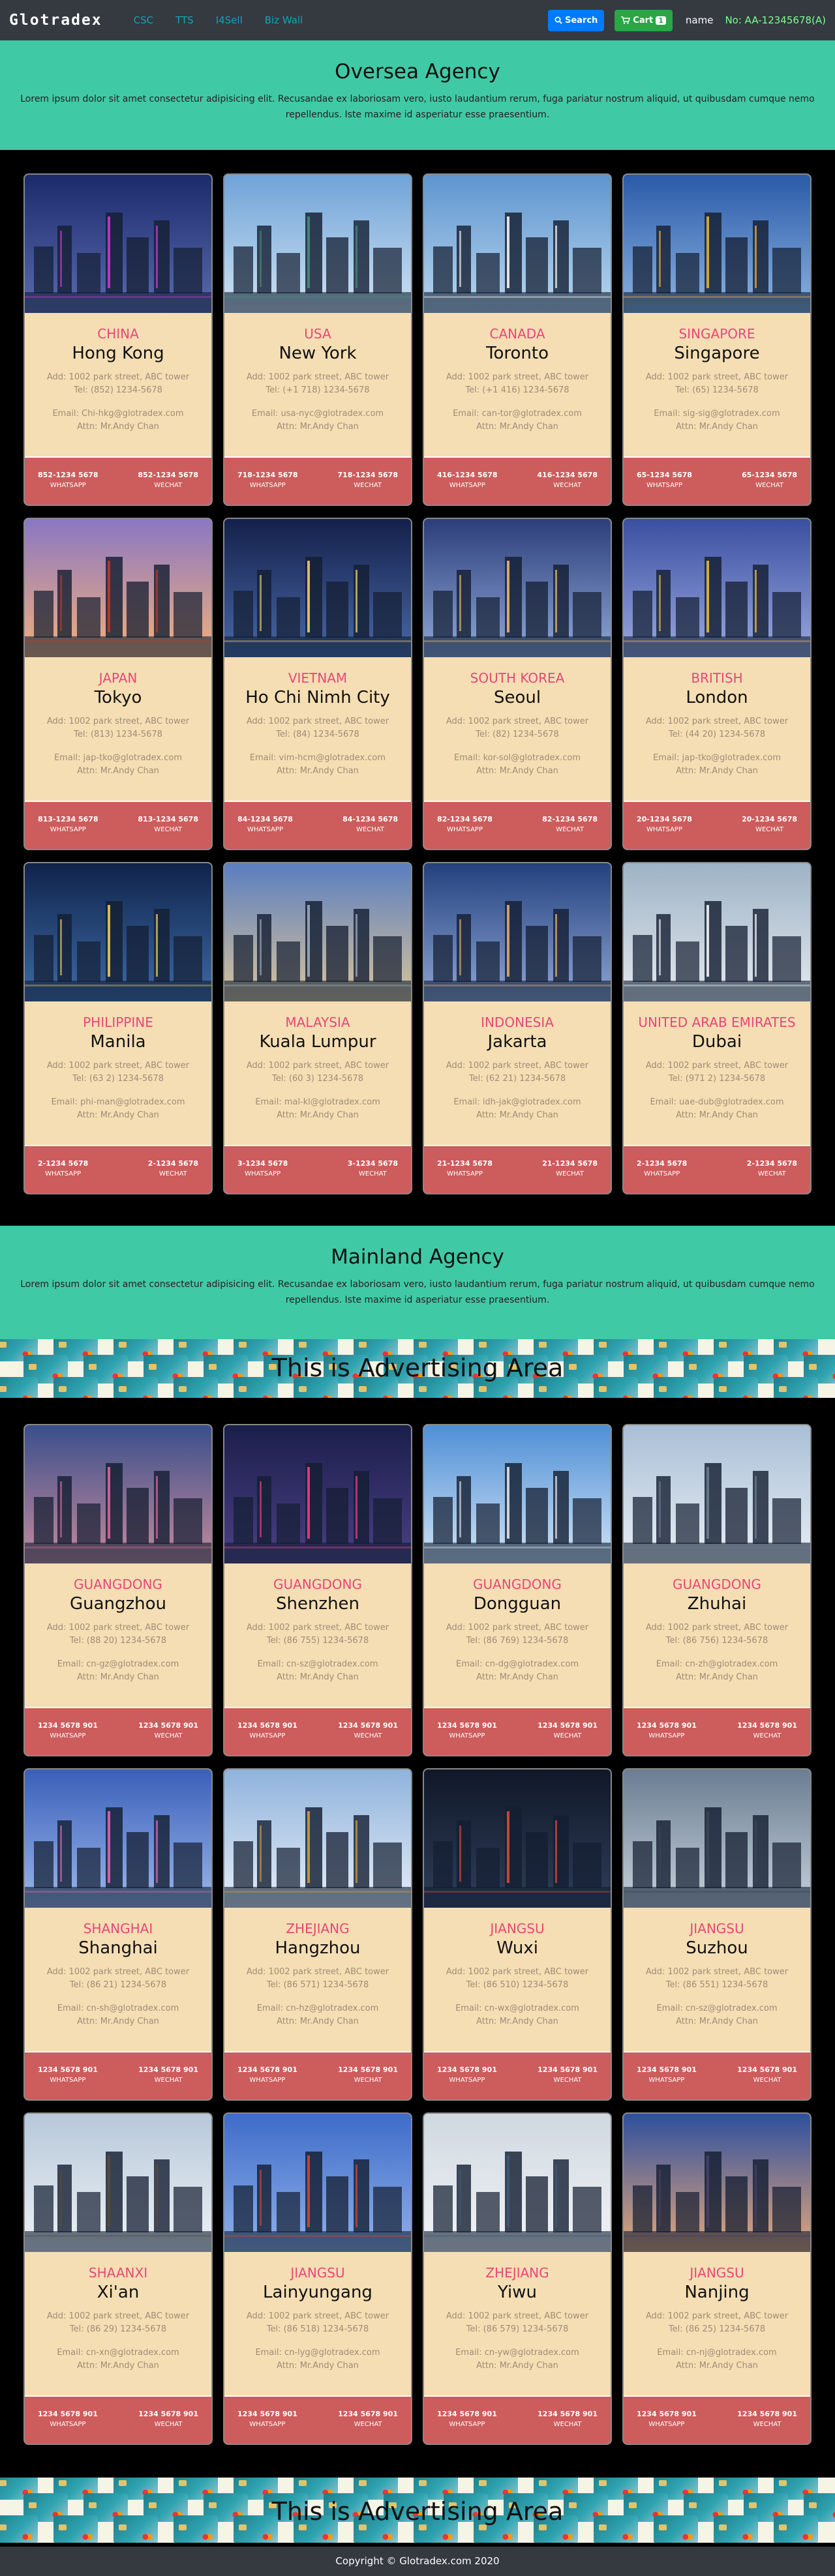  Describe the element at coordinates (570, 1176) in the screenshot. I see `wechat-contact: 21-1234 5678 WECHAT` at that location.